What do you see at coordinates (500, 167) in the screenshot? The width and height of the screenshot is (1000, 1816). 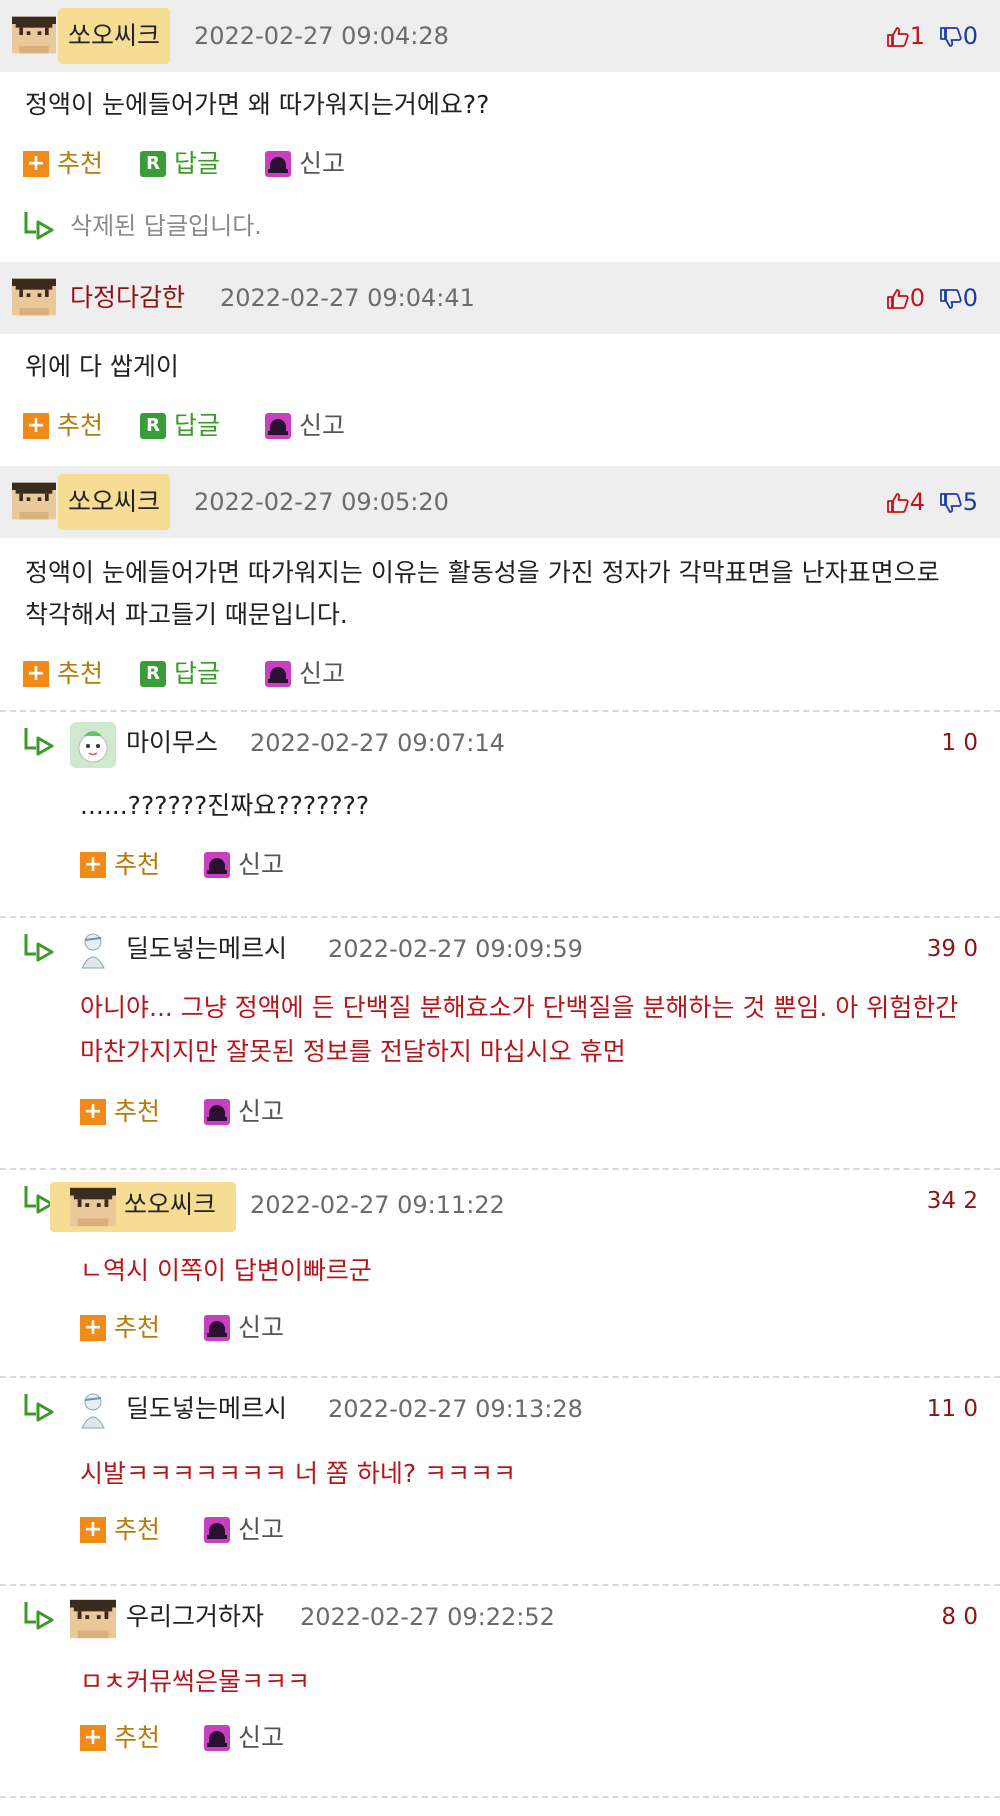 I see `comment-actions: + 추천 R 답글 신고` at bounding box center [500, 167].